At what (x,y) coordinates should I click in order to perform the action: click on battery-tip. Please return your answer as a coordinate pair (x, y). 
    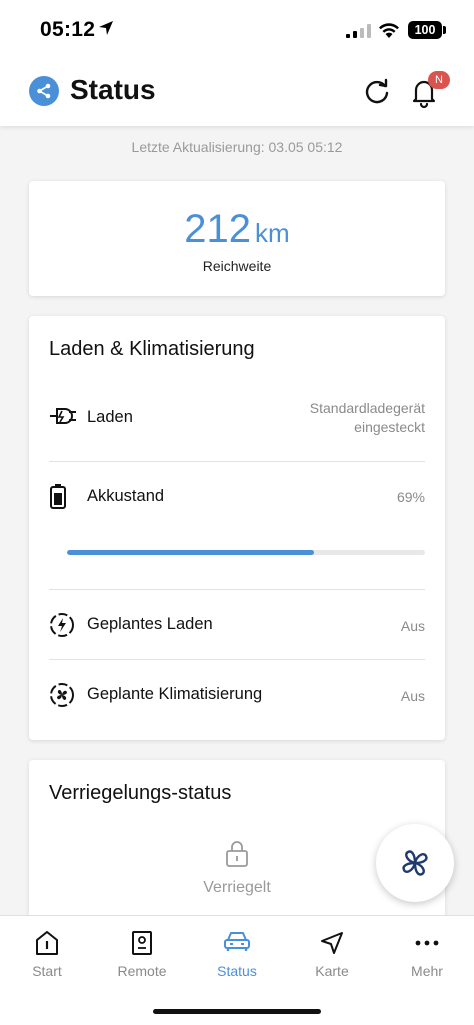
    Looking at the image, I should click on (444, 30).